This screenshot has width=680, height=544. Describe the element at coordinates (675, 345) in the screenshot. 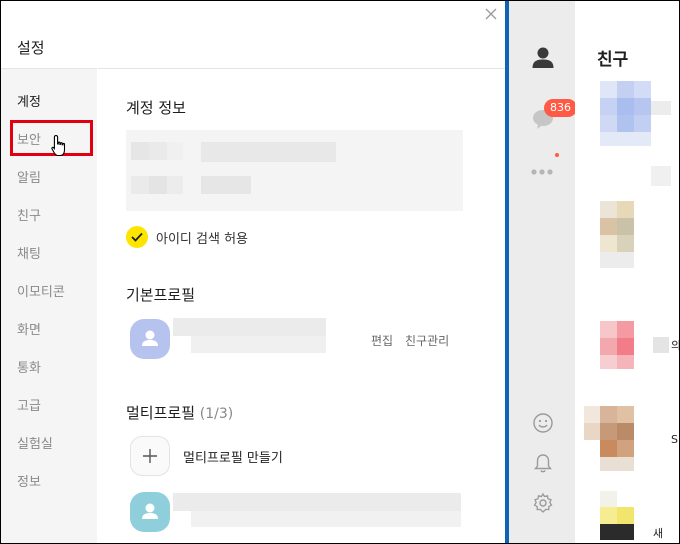

I see `friend-3-partial-name: 의` at that location.